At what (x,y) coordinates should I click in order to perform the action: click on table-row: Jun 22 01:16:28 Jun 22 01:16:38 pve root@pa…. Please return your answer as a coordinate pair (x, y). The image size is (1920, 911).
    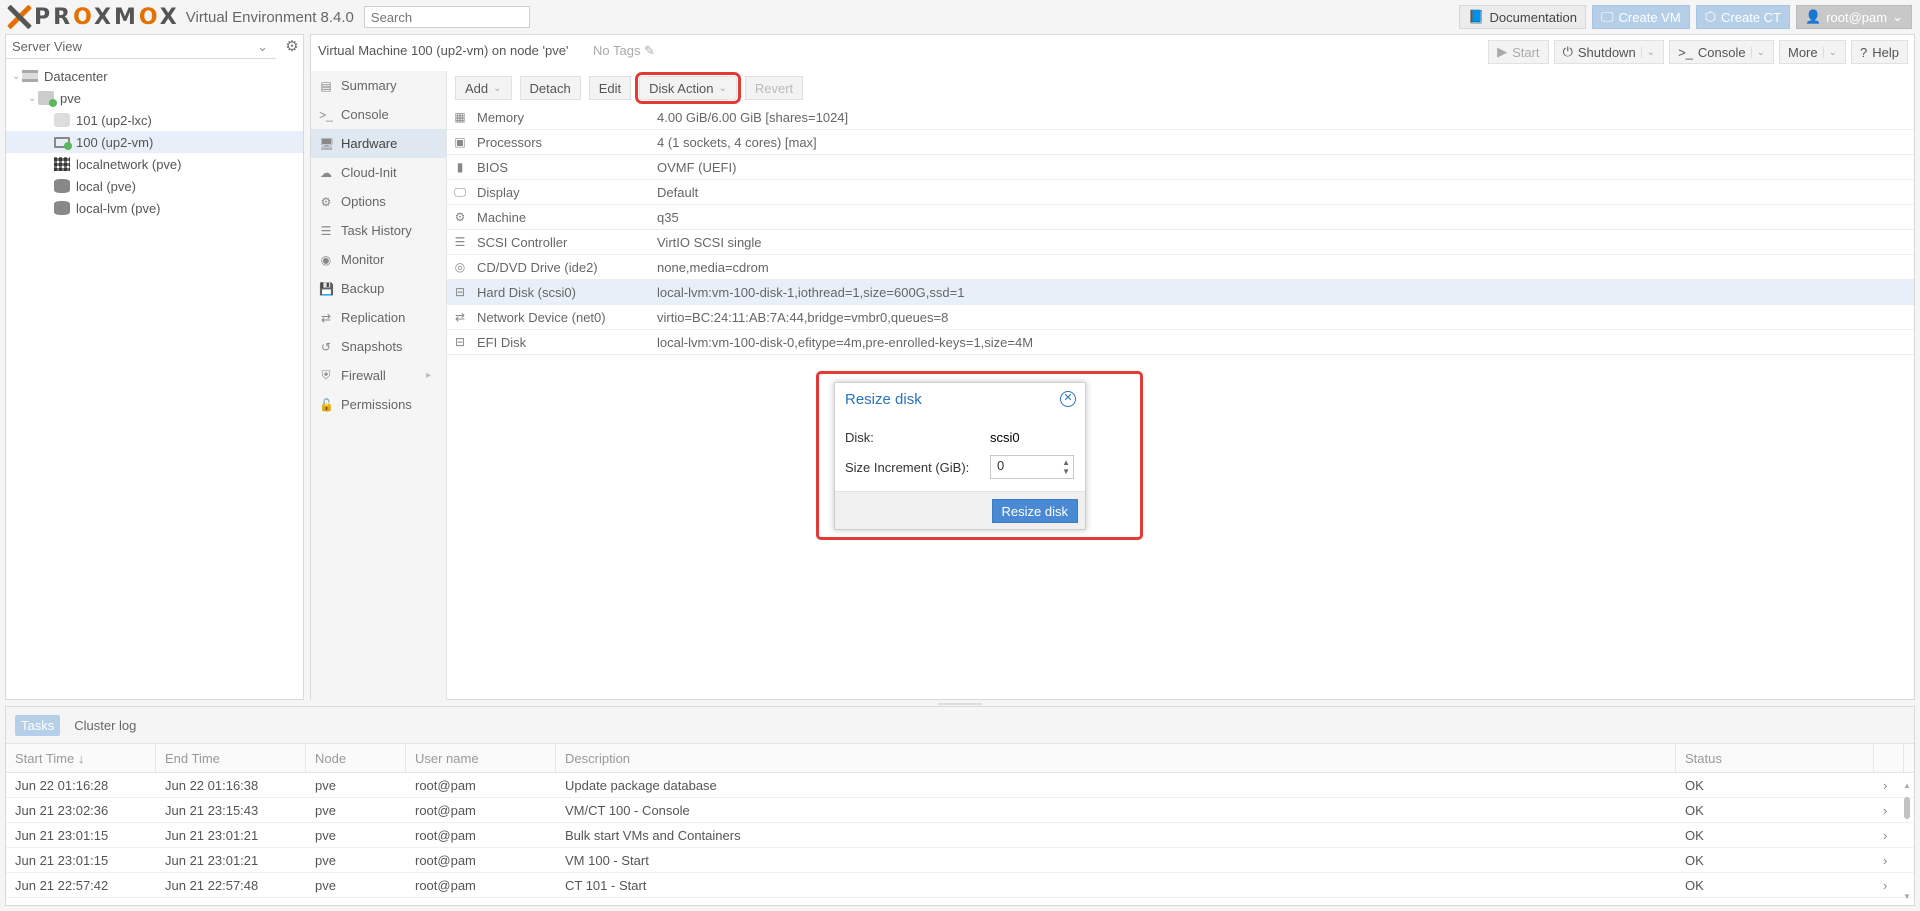
    Looking at the image, I should click on (960, 785).